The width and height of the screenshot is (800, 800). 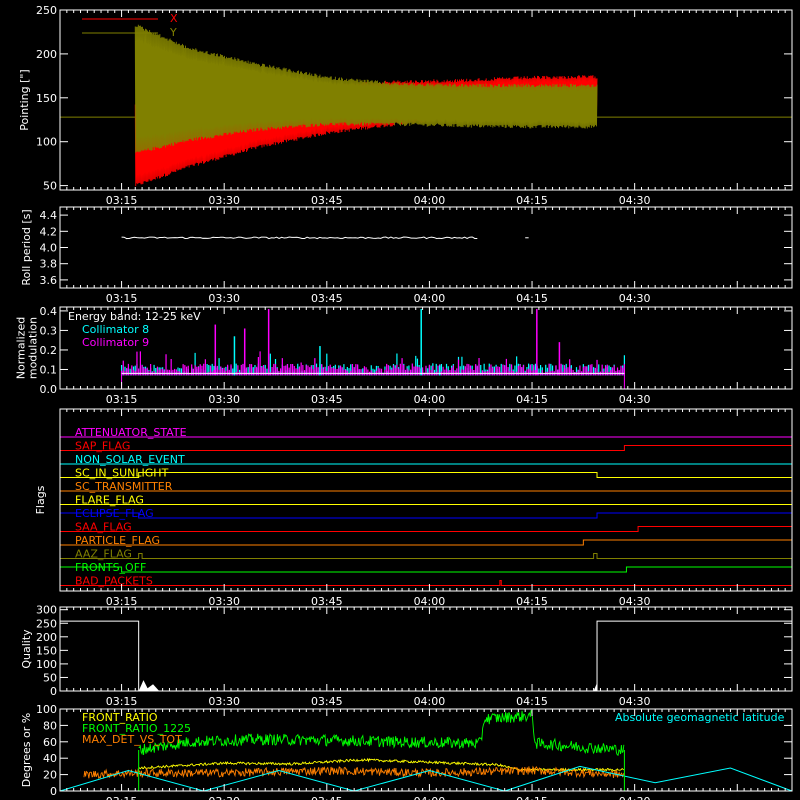 What do you see at coordinates (49, 389) in the screenshot?
I see `modulation-y-tick-label: 0.0` at bounding box center [49, 389].